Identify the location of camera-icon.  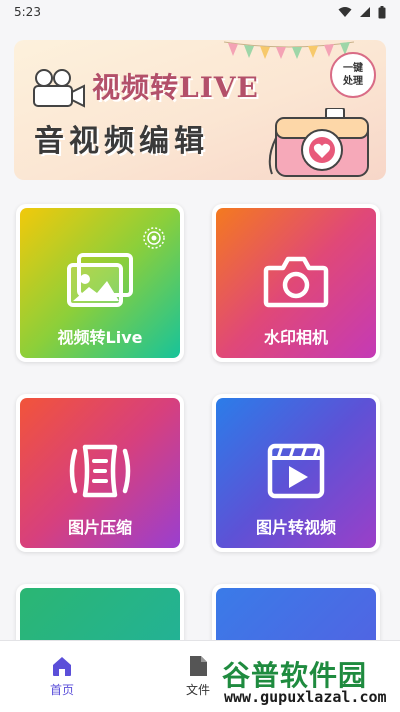
(296, 282).